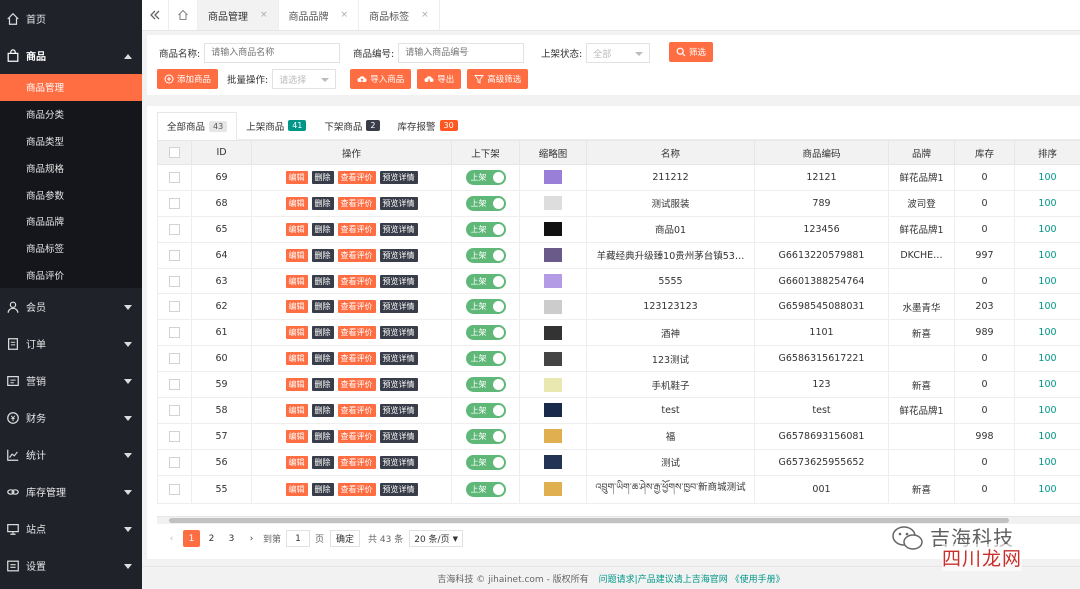 The height and width of the screenshot is (589, 1080). I want to click on sidebar-subitem-goods-param: 商品参数, so click(71, 194).